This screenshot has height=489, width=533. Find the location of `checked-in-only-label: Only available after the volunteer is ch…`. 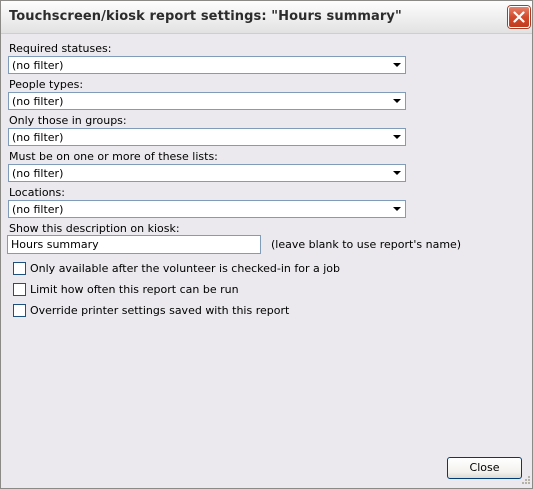

checked-in-only-label: Only available after the volunteer is ch… is located at coordinates (185, 268).